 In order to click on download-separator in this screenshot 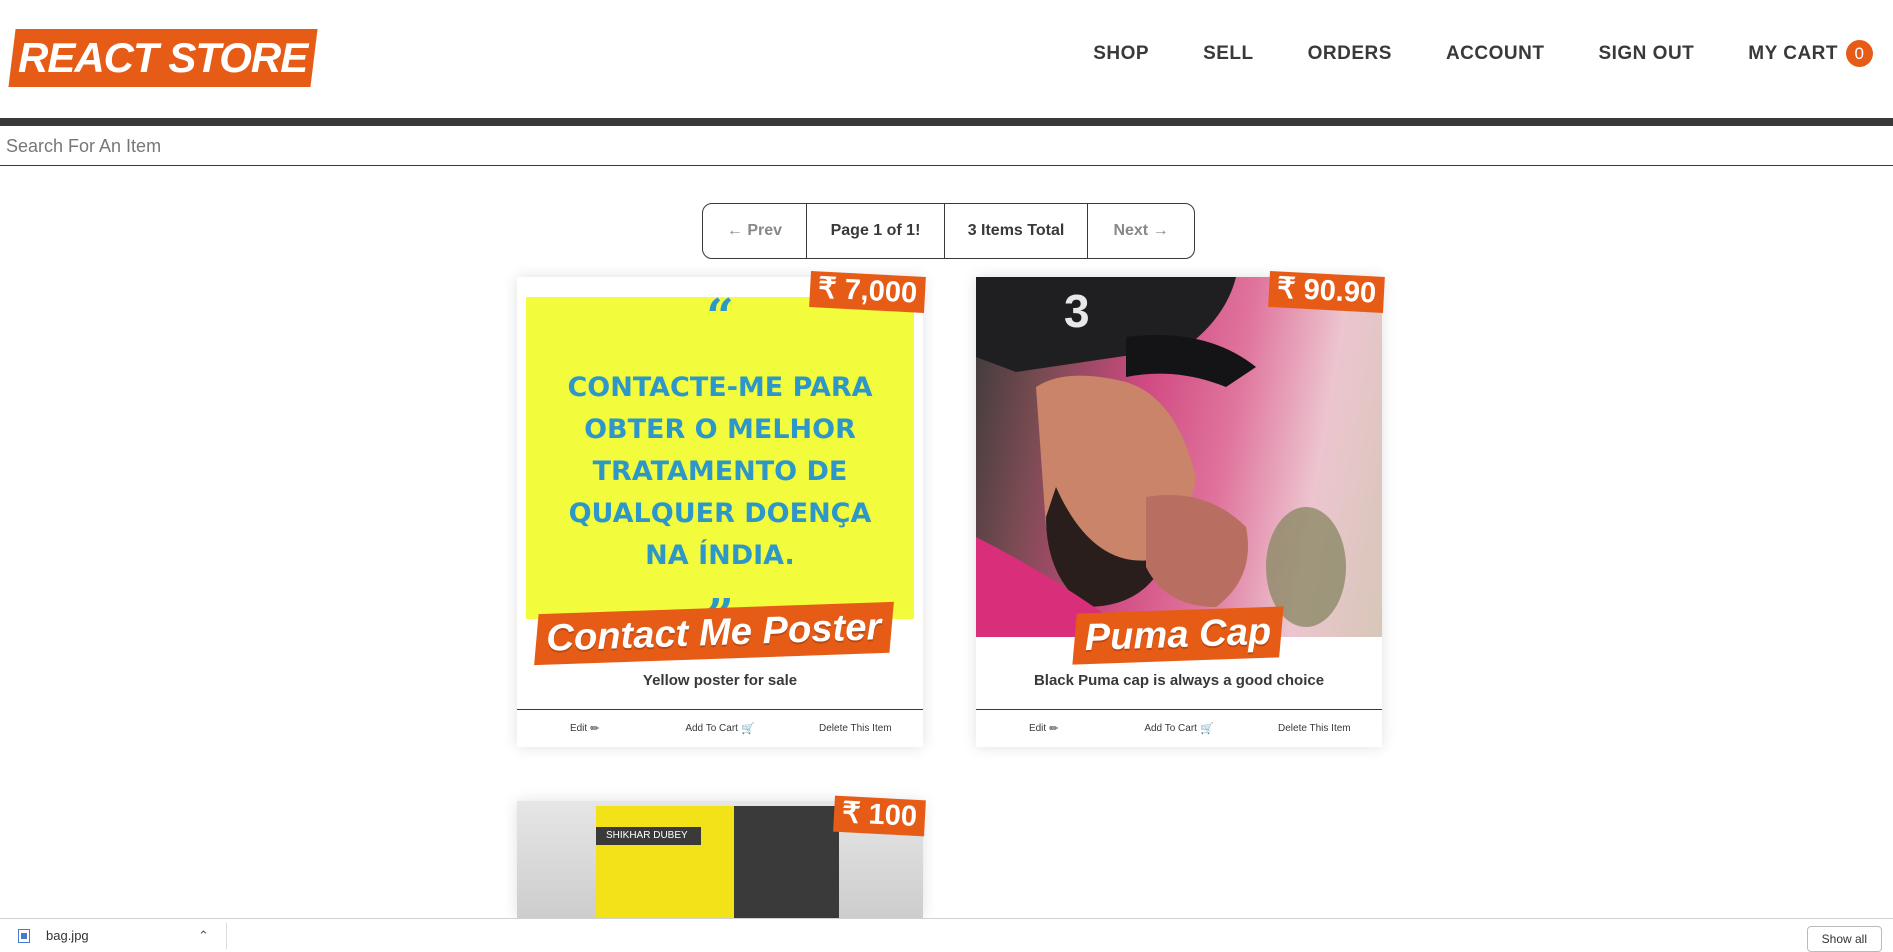, I will do `click(226, 936)`.